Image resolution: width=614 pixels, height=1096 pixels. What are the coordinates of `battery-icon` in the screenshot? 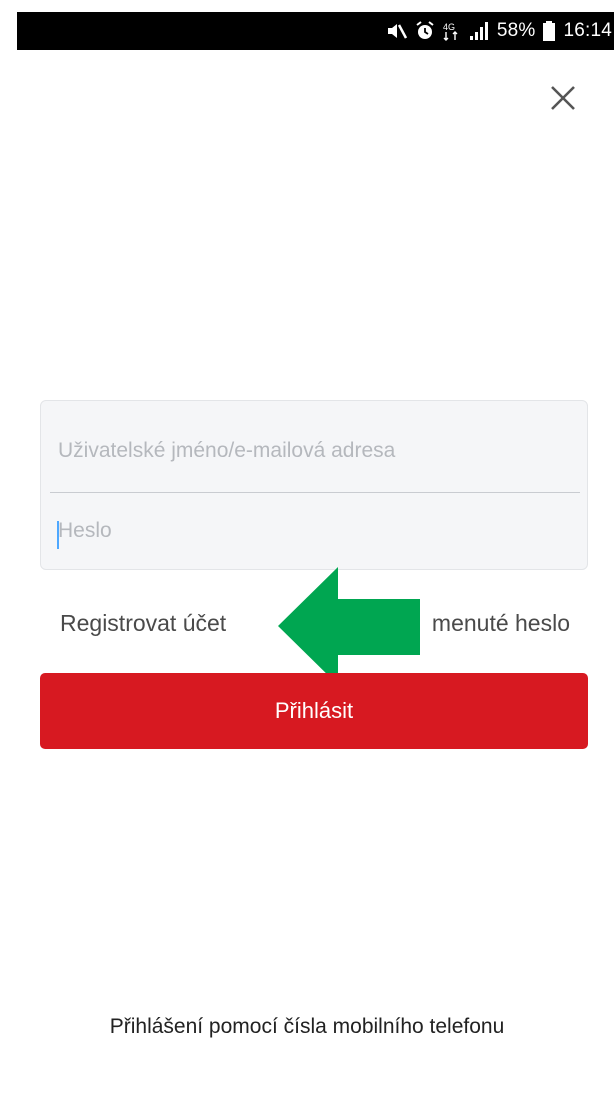 It's located at (549, 31).